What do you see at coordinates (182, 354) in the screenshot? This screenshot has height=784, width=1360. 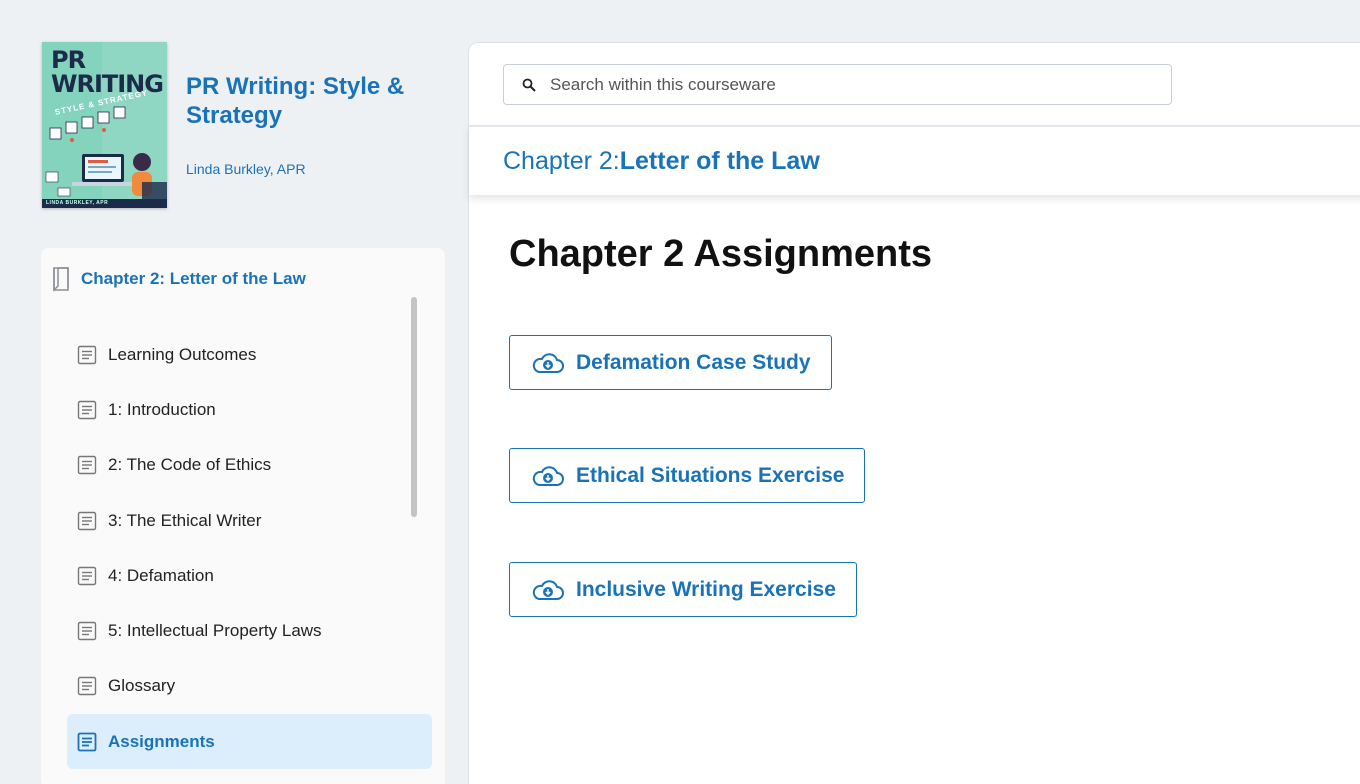 I see `toc-item-label: Learning Outcomes` at bounding box center [182, 354].